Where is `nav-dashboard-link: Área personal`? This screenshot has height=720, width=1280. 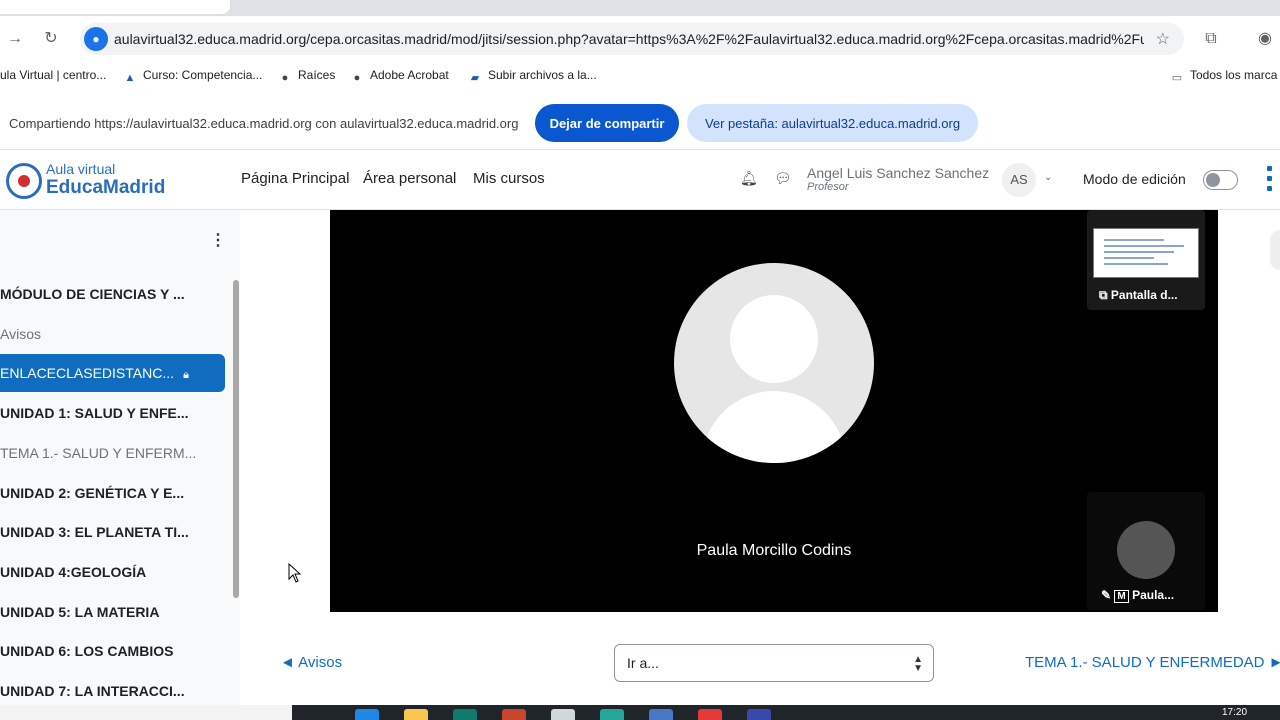
nav-dashboard-link: Área personal is located at coordinates (409, 178).